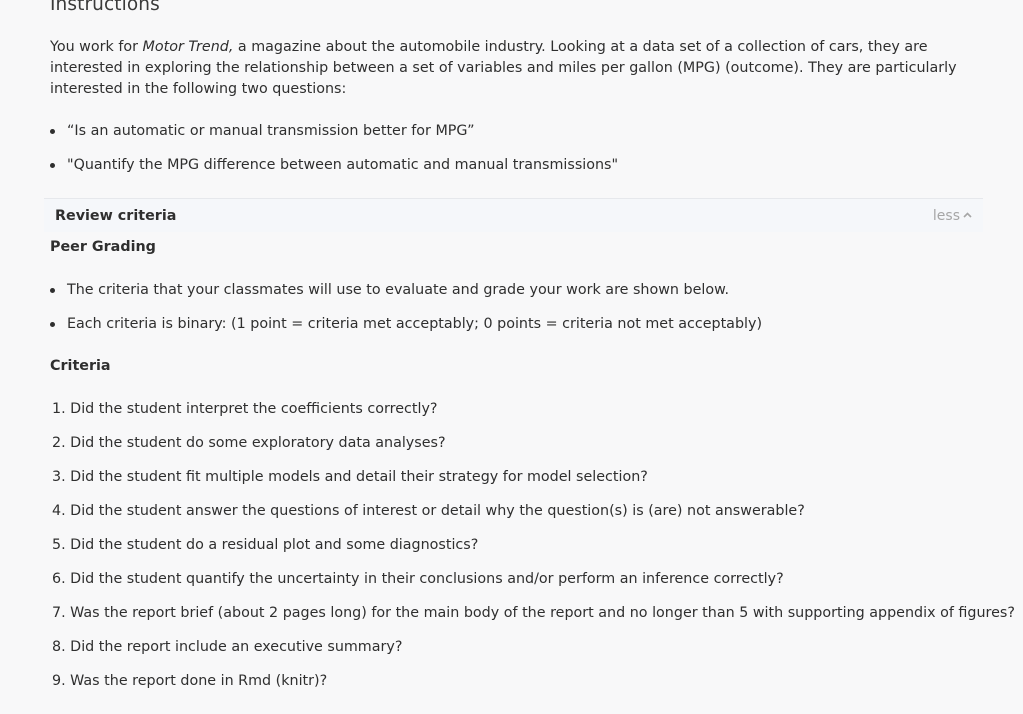 This screenshot has height=714, width=1023. Describe the element at coordinates (946, 216) in the screenshot. I see `less-toggle-label: less` at that location.